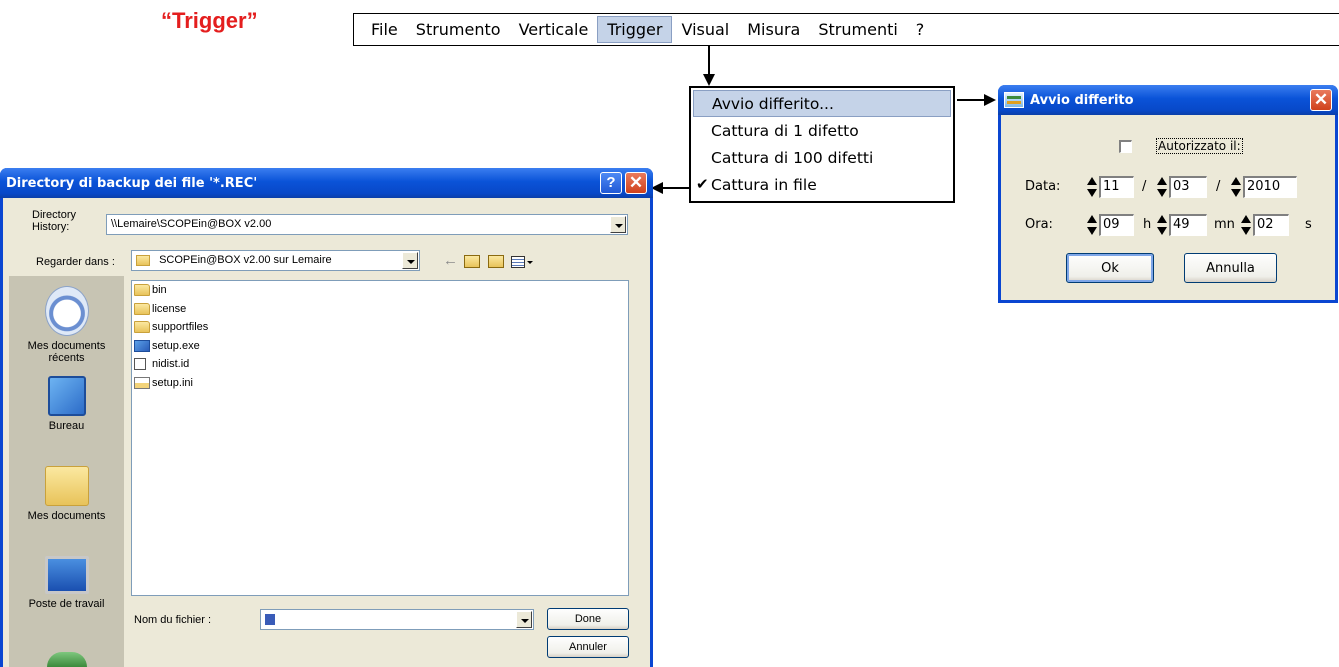  What do you see at coordinates (1188, 225) in the screenshot?
I see `minute-field: 49` at bounding box center [1188, 225].